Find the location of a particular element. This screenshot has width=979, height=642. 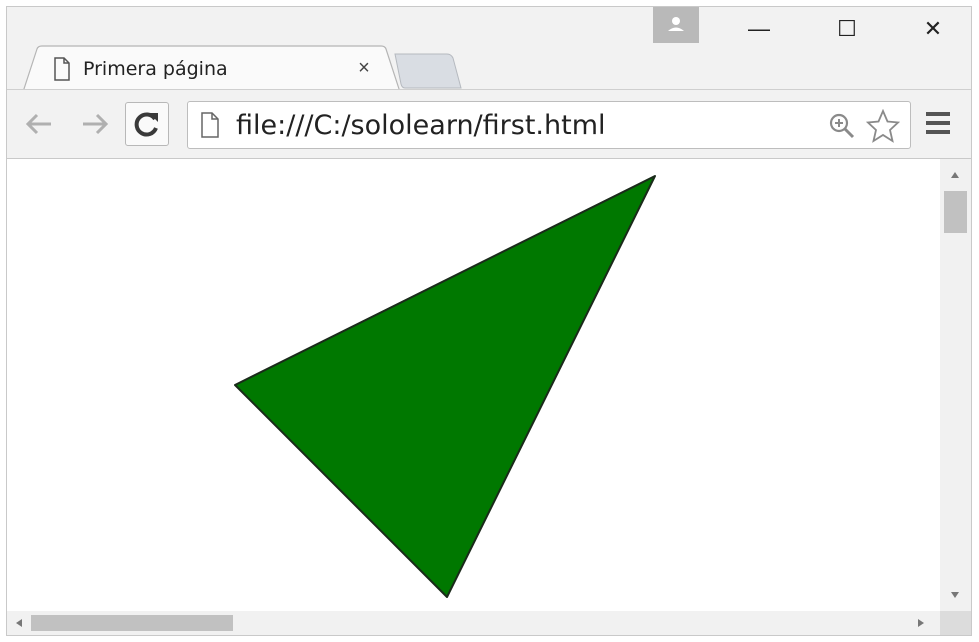

scroll-right-arrow-icon is located at coordinates (921, 623).